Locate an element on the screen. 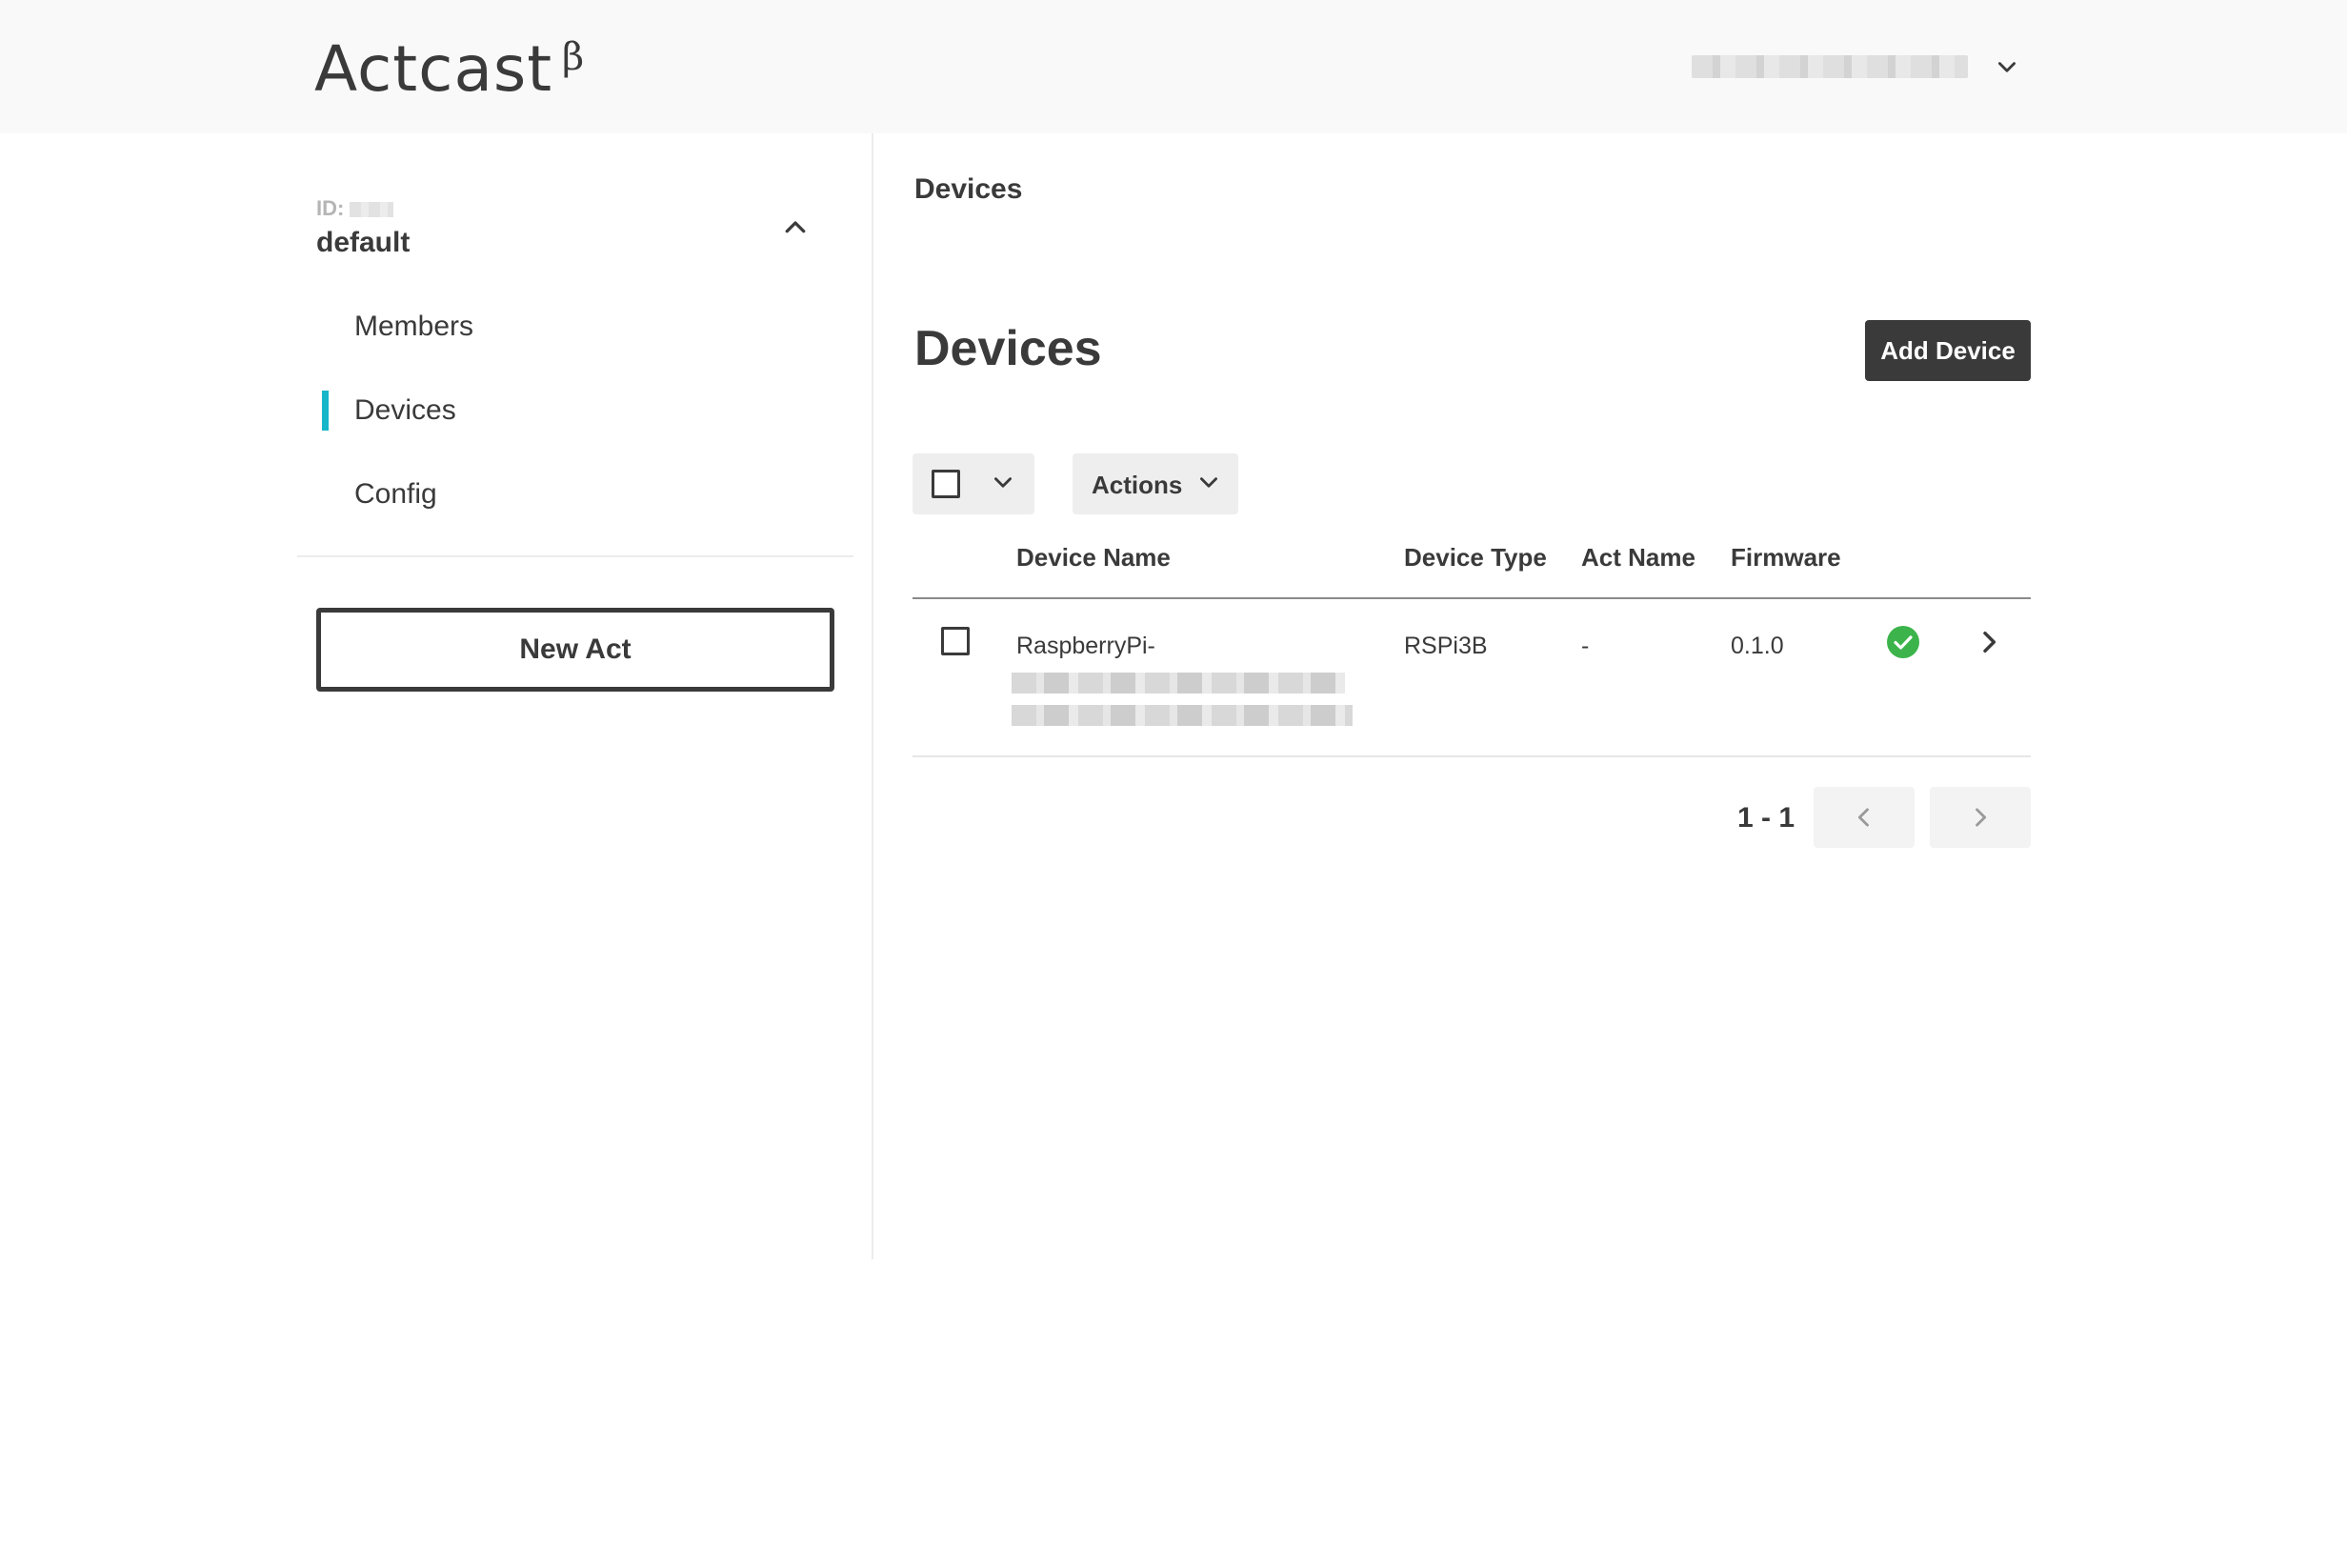 Image resolution: width=2347 pixels, height=1568 pixels. sidebar-border is located at coordinates (872, 696).